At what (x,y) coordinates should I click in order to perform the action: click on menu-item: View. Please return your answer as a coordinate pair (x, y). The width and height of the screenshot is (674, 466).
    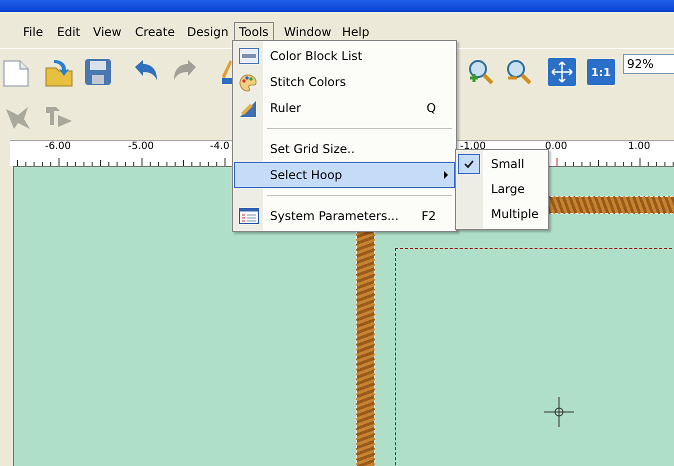
    Looking at the image, I should click on (107, 32).